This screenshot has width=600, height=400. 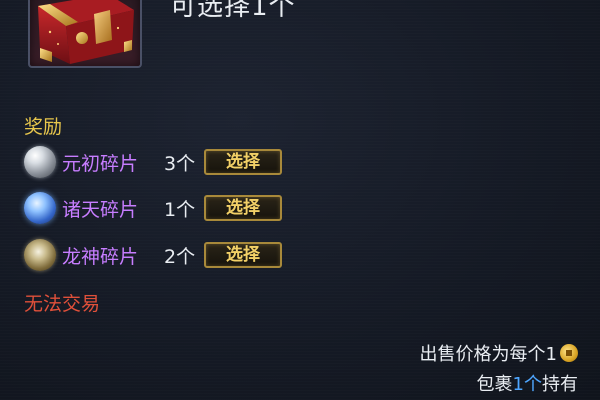 I want to click on treasure-chest-icon, so click(x=86, y=32).